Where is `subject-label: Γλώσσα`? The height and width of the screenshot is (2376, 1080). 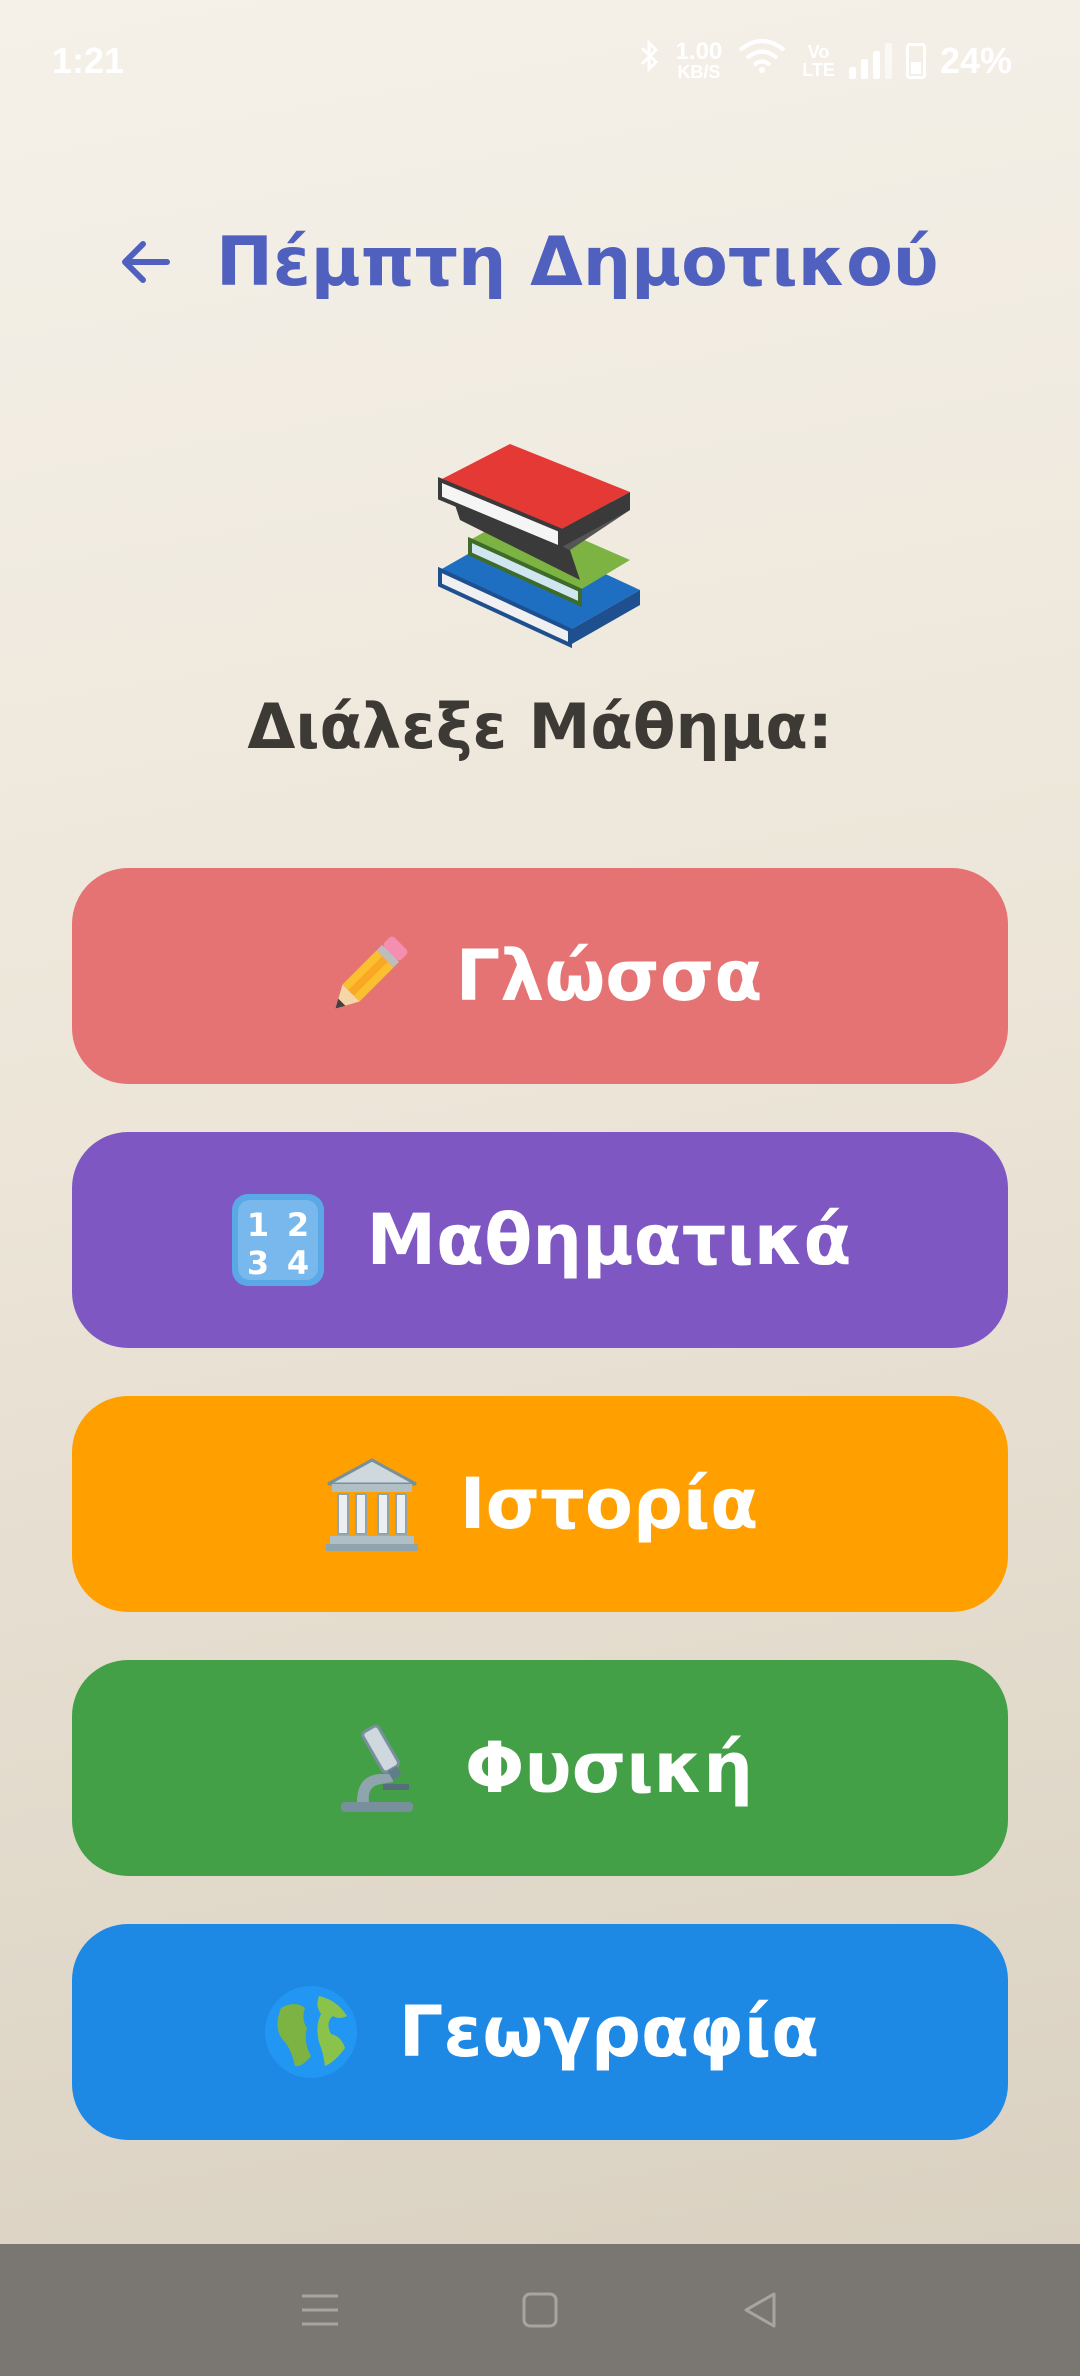
subject-label: Γλώσσα is located at coordinates (609, 976).